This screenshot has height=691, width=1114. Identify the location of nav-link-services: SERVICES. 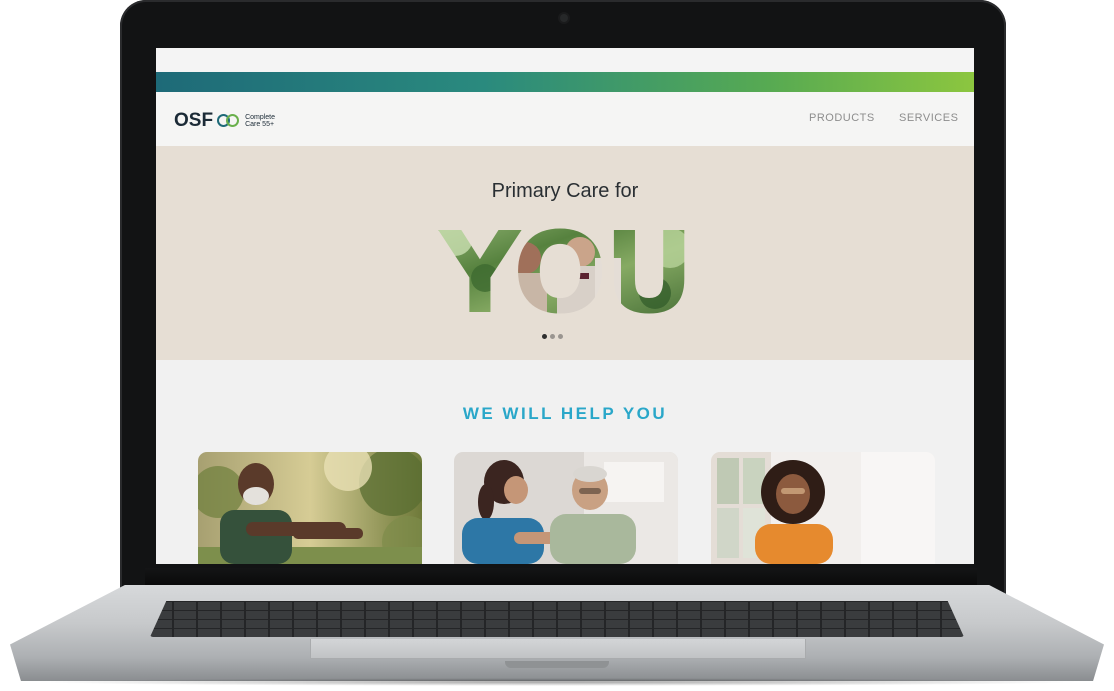
(928, 118).